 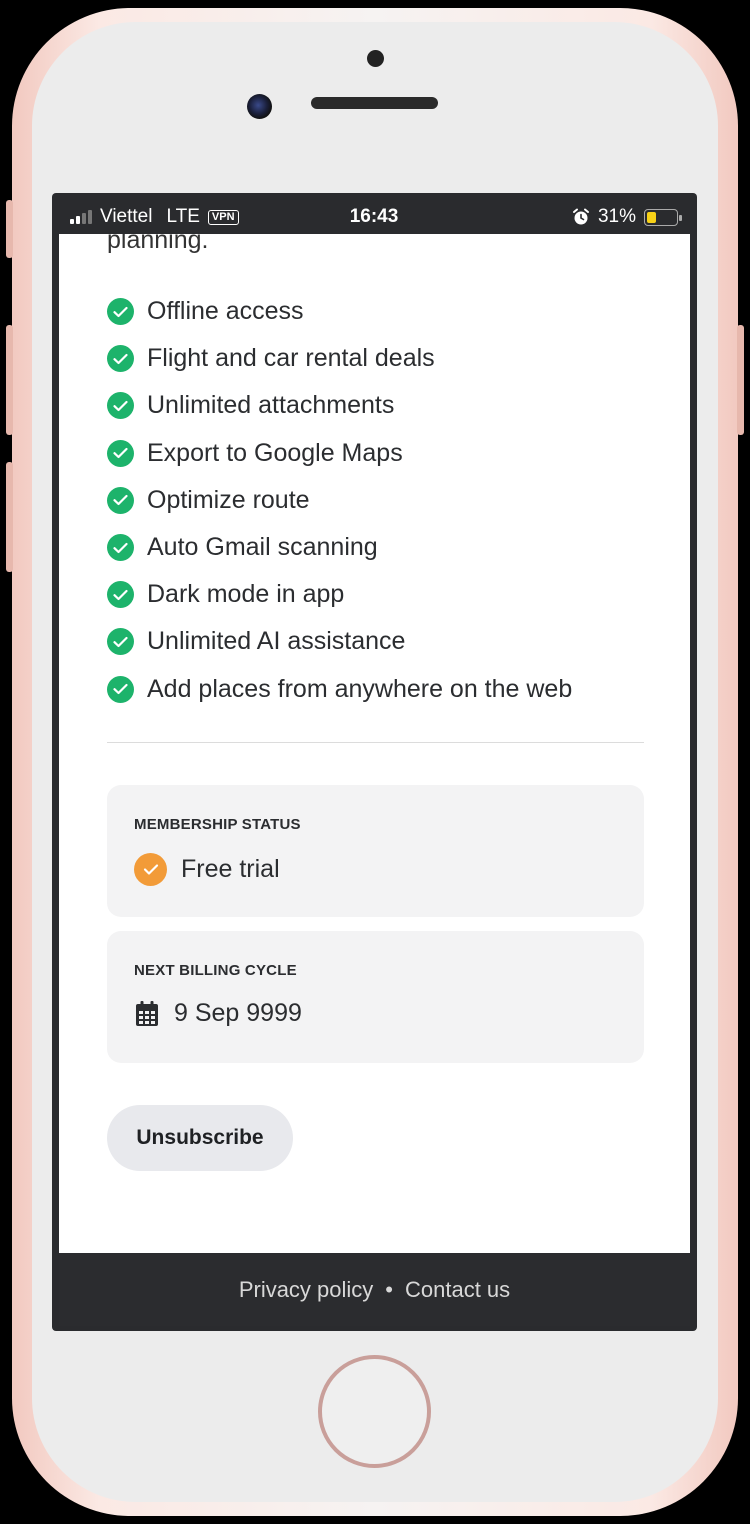 What do you see at coordinates (150, 869) in the screenshot?
I see `check-circle-icon` at bounding box center [150, 869].